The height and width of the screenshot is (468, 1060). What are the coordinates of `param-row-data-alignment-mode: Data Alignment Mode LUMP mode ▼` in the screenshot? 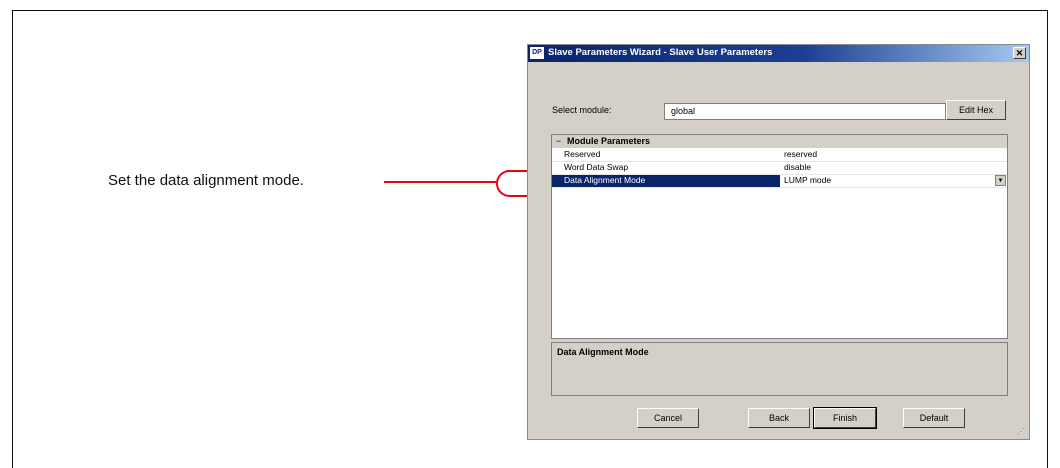 It's located at (779, 181).